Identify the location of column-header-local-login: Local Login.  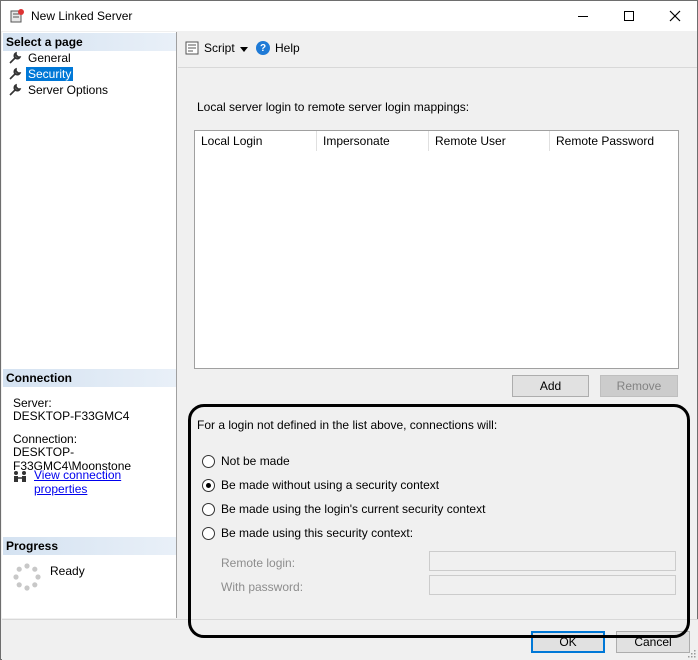
(256, 141).